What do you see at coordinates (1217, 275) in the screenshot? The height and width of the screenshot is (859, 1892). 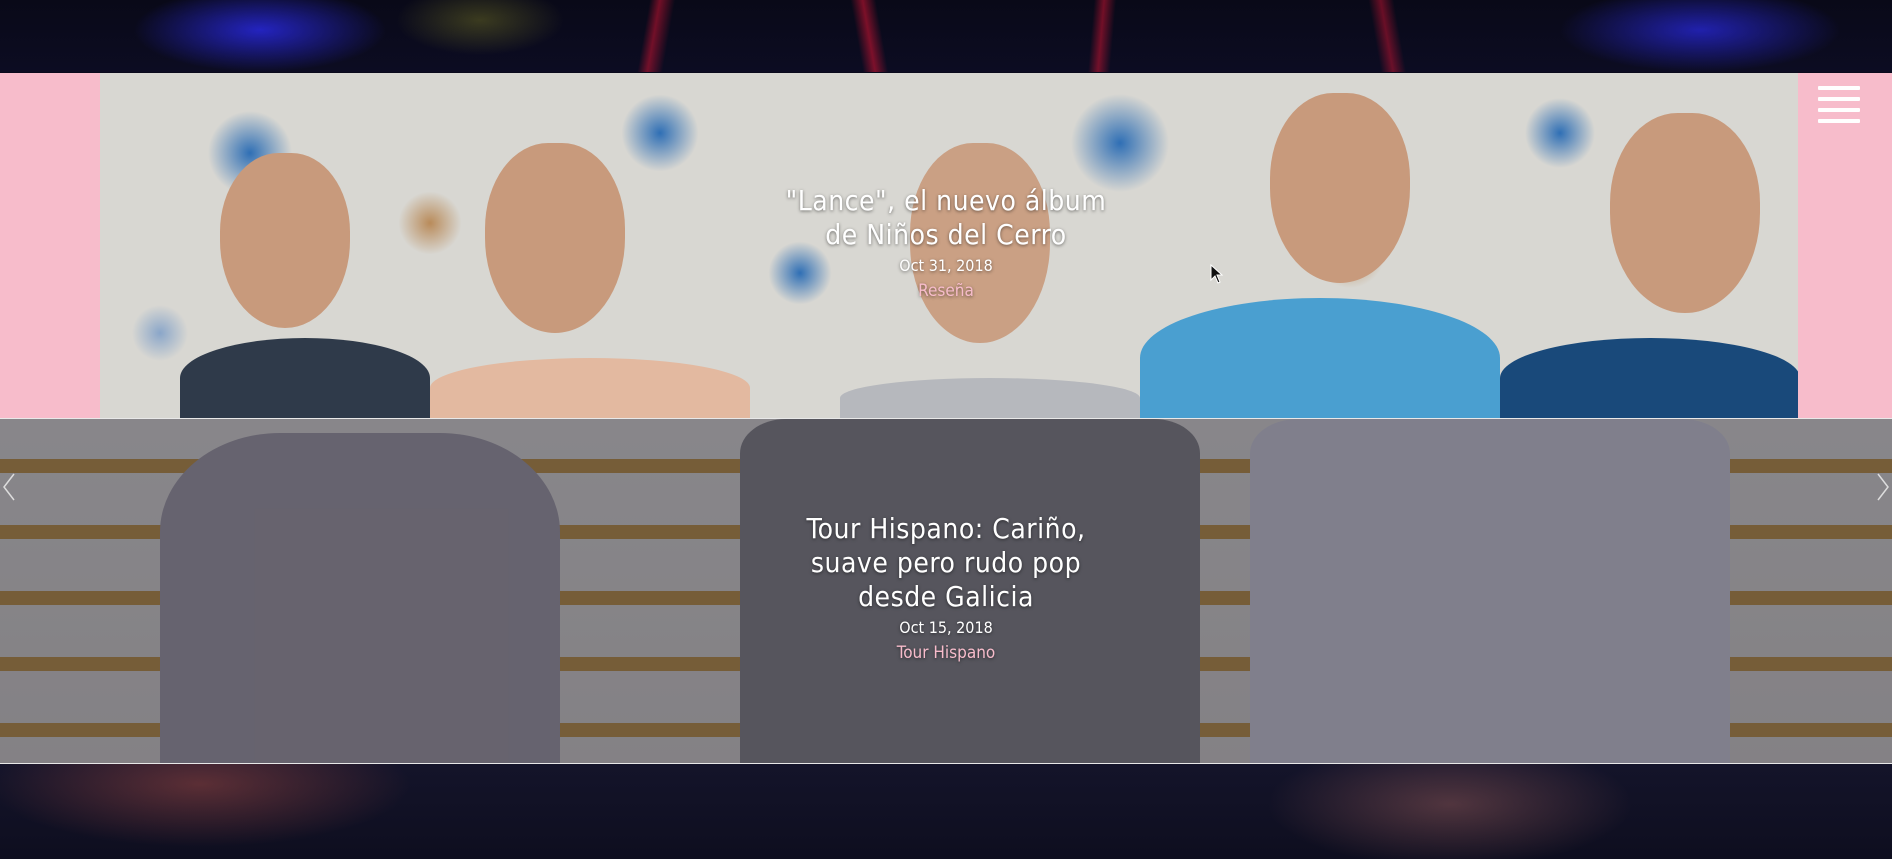 I see `mouse-cursor-icon` at bounding box center [1217, 275].